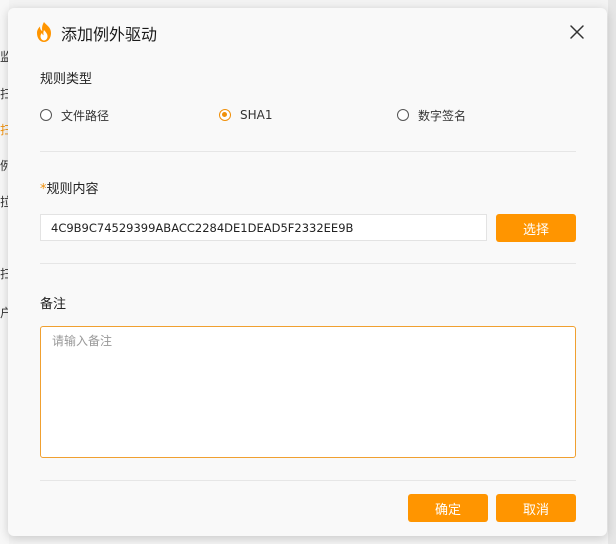  I want to click on dialog-header: 添加例外驱动, so click(307, 32).